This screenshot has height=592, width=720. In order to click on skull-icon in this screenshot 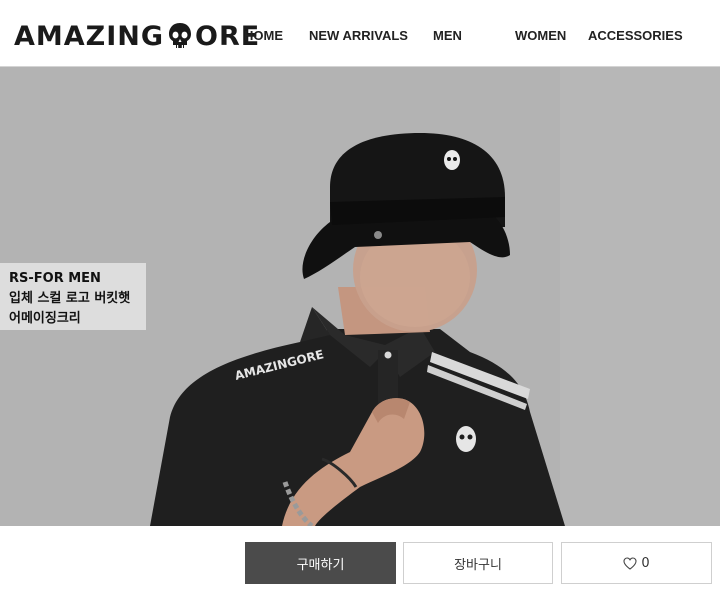, I will do `click(180, 35)`.